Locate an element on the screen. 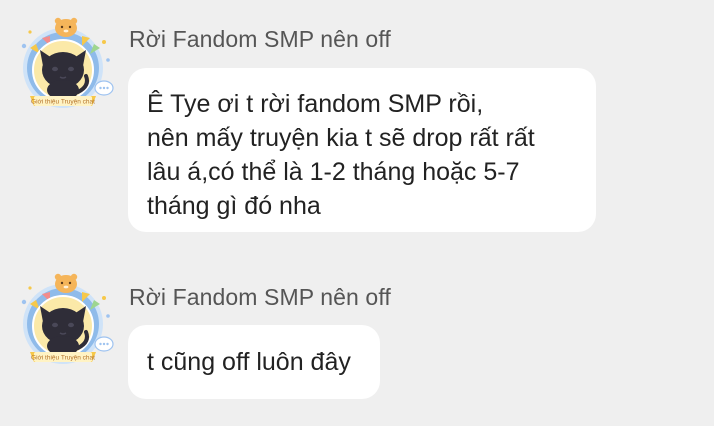 The height and width of the screenshot is (426, 714). message-text-line: nên mấy truyện kia t sẽ drop rất rất is located at coordinates (341, 138).